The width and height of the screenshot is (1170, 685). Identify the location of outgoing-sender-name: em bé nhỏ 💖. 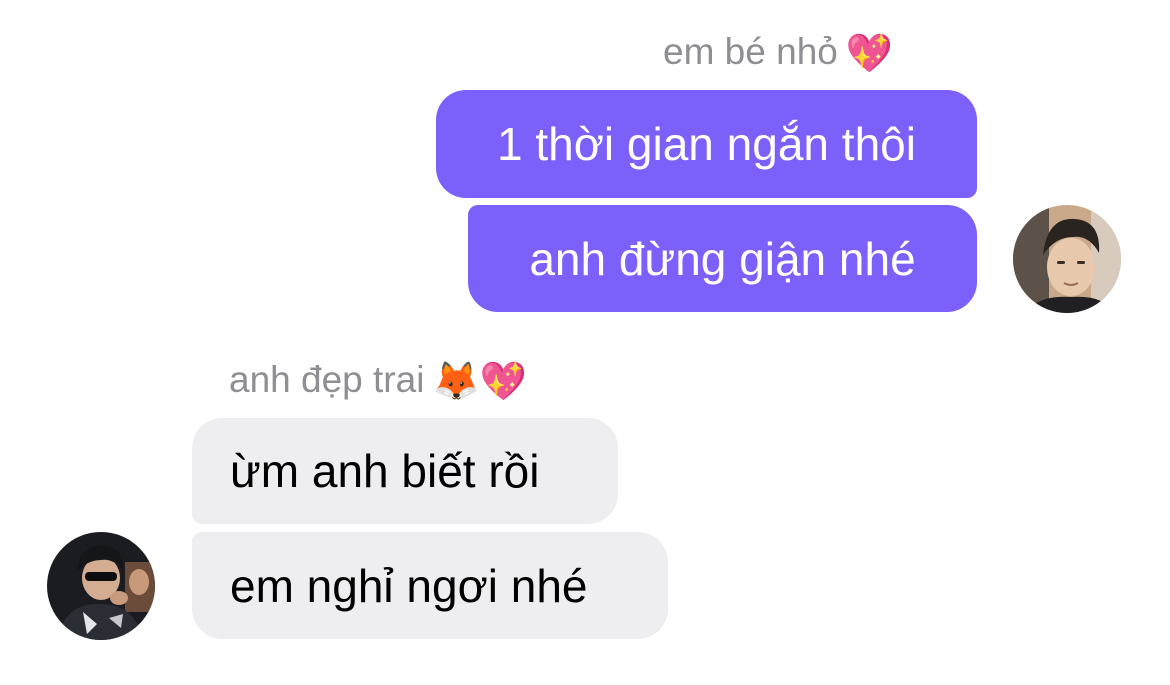
(778, 53).